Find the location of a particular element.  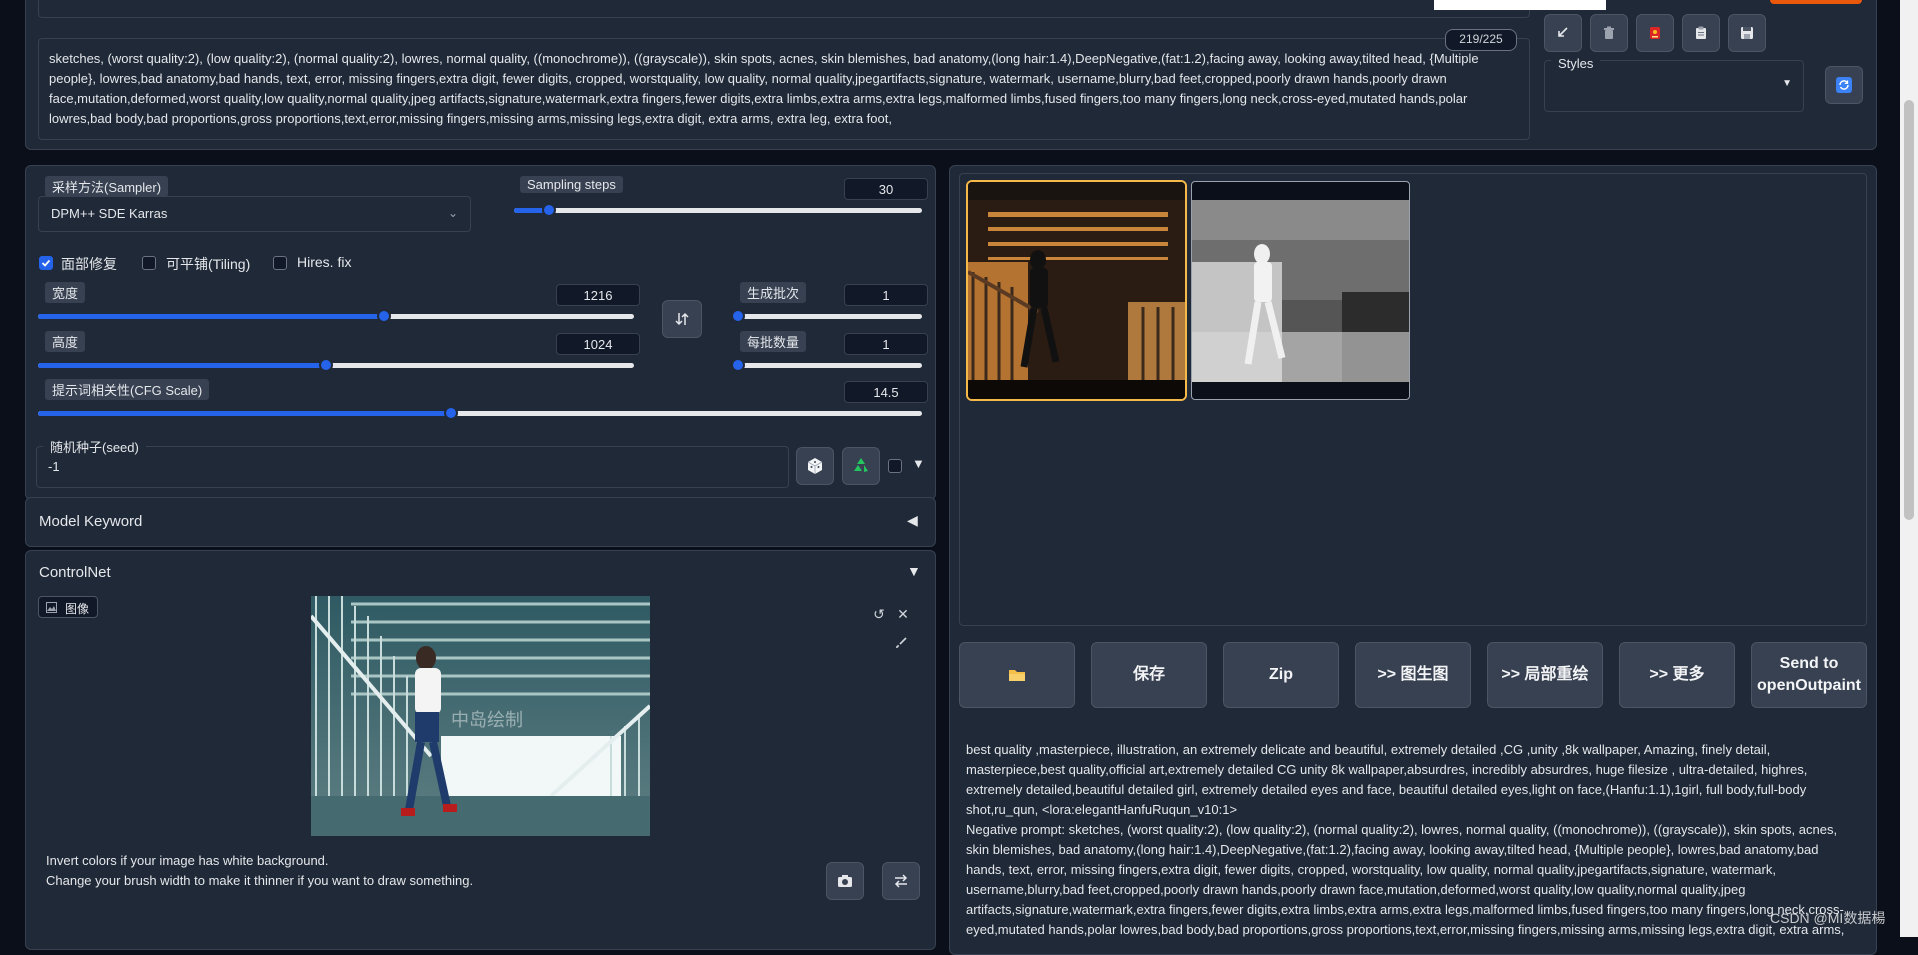

swap-arrows-icon is located at coordinates (901, 881).